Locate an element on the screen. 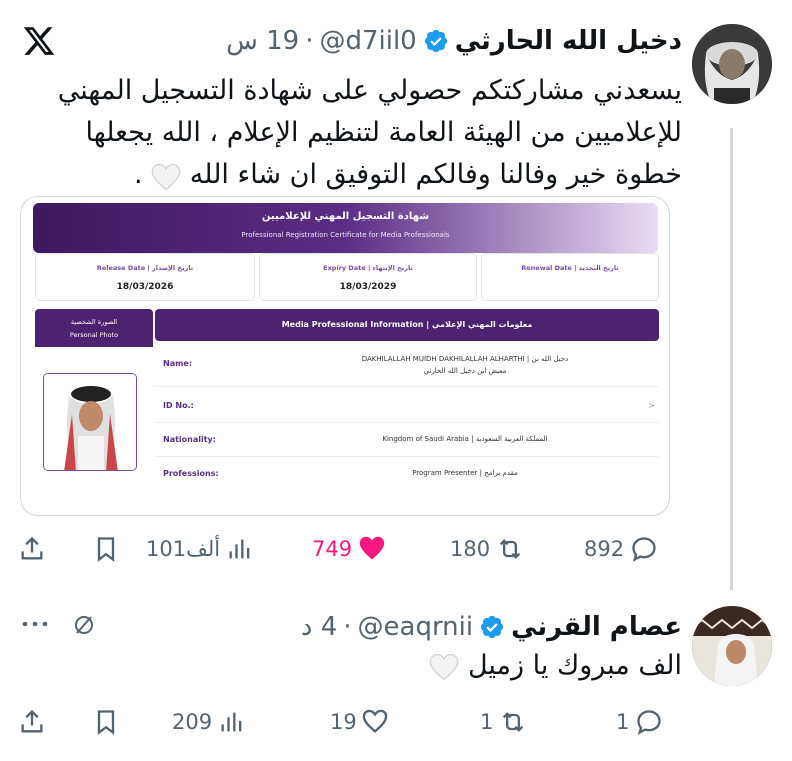 This screenshot has width=792, height=761. like-button: 749 is located at coordinates (349, 549).